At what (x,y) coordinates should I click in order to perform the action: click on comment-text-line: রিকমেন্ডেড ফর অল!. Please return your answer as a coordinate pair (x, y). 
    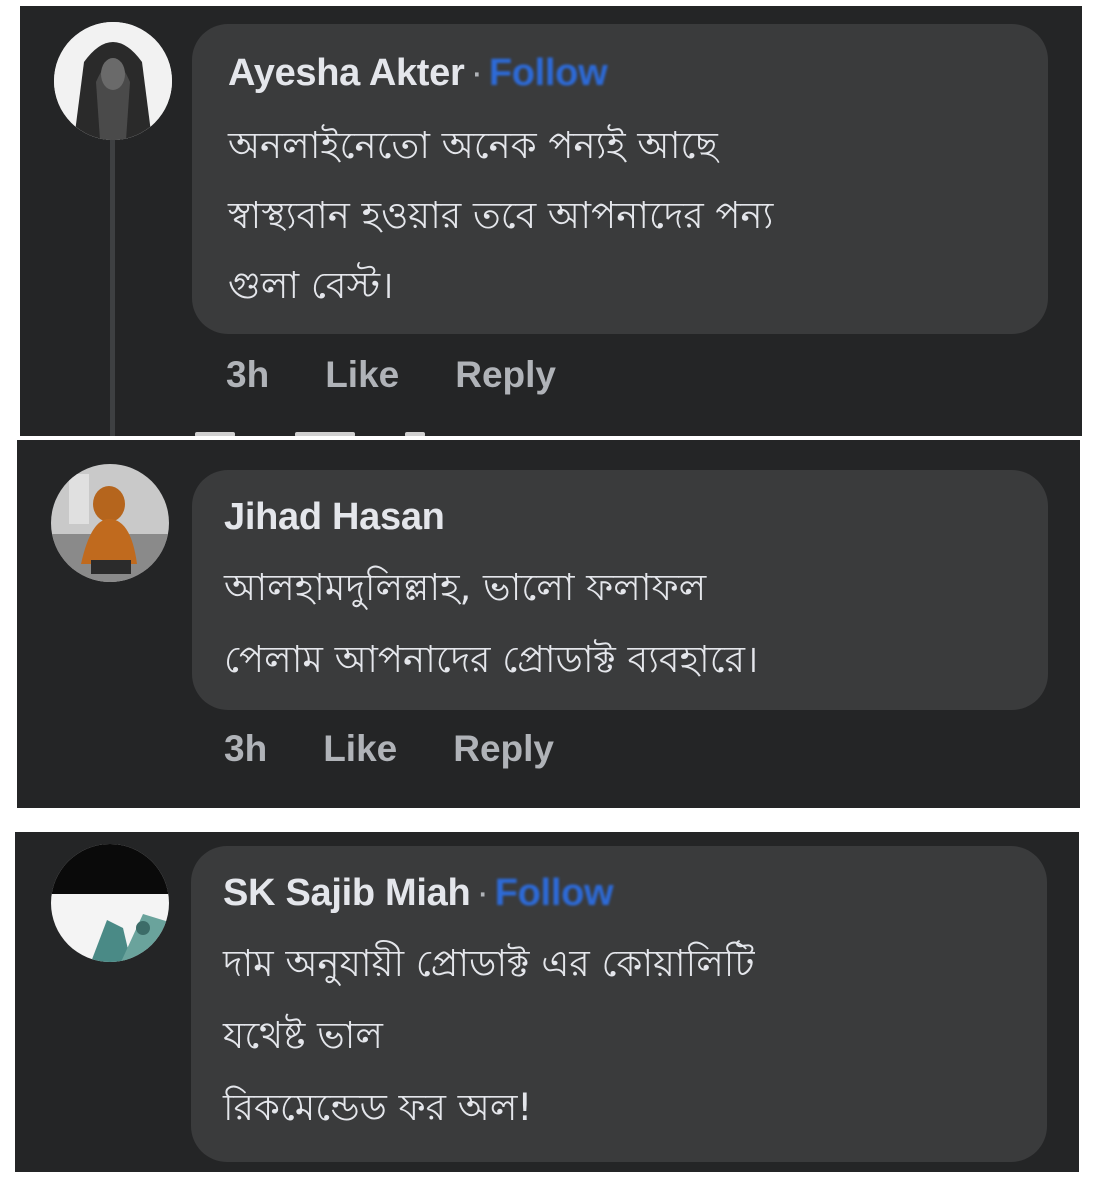
    Looking at the image, I should click on (378, 1107).